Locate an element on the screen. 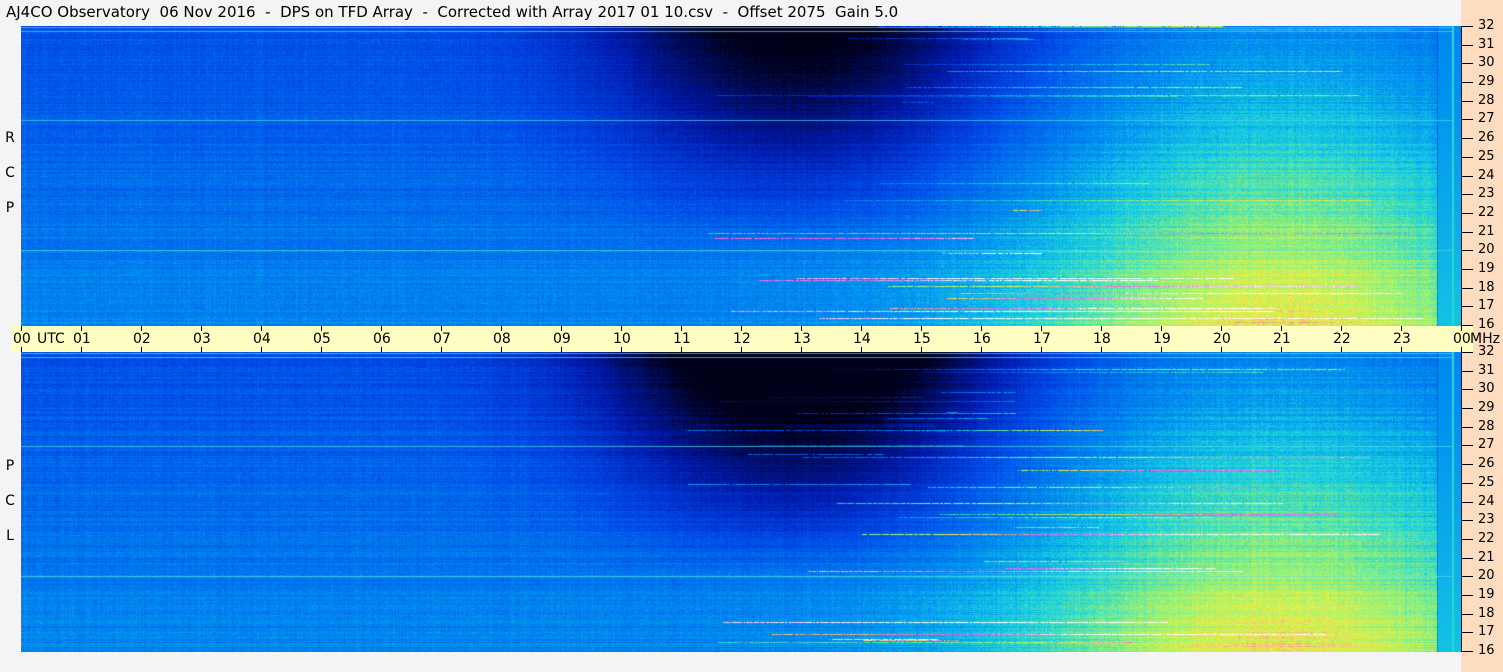  freq-tick-label: 21 is located at coordinates (1486, 557).